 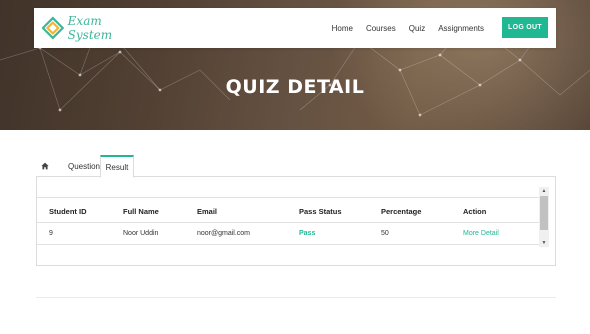 I want to click on table-row-divider, so click(x=288, y=222).